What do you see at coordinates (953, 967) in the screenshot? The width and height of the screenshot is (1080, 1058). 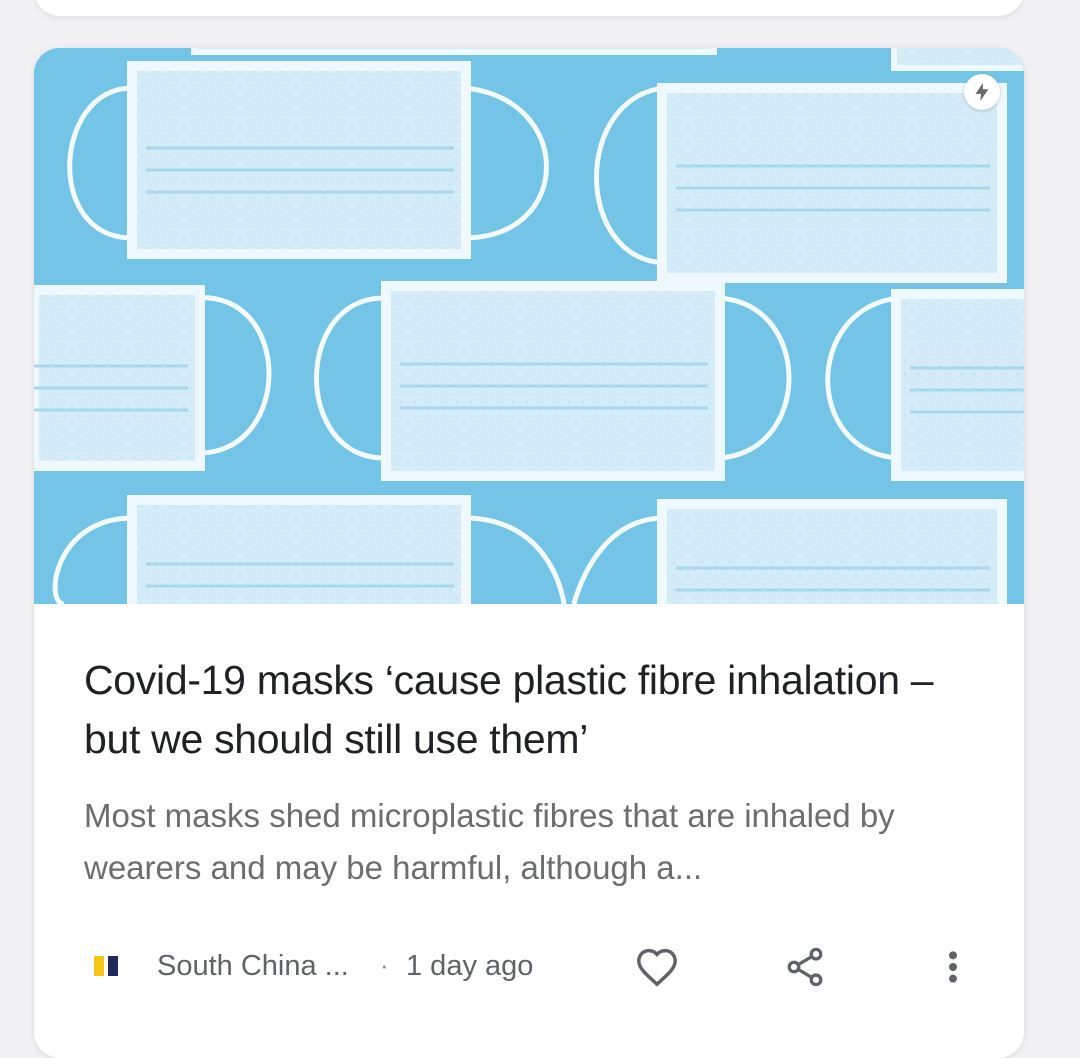 I see `more-vert-icon` at bounding box center [953, 967].